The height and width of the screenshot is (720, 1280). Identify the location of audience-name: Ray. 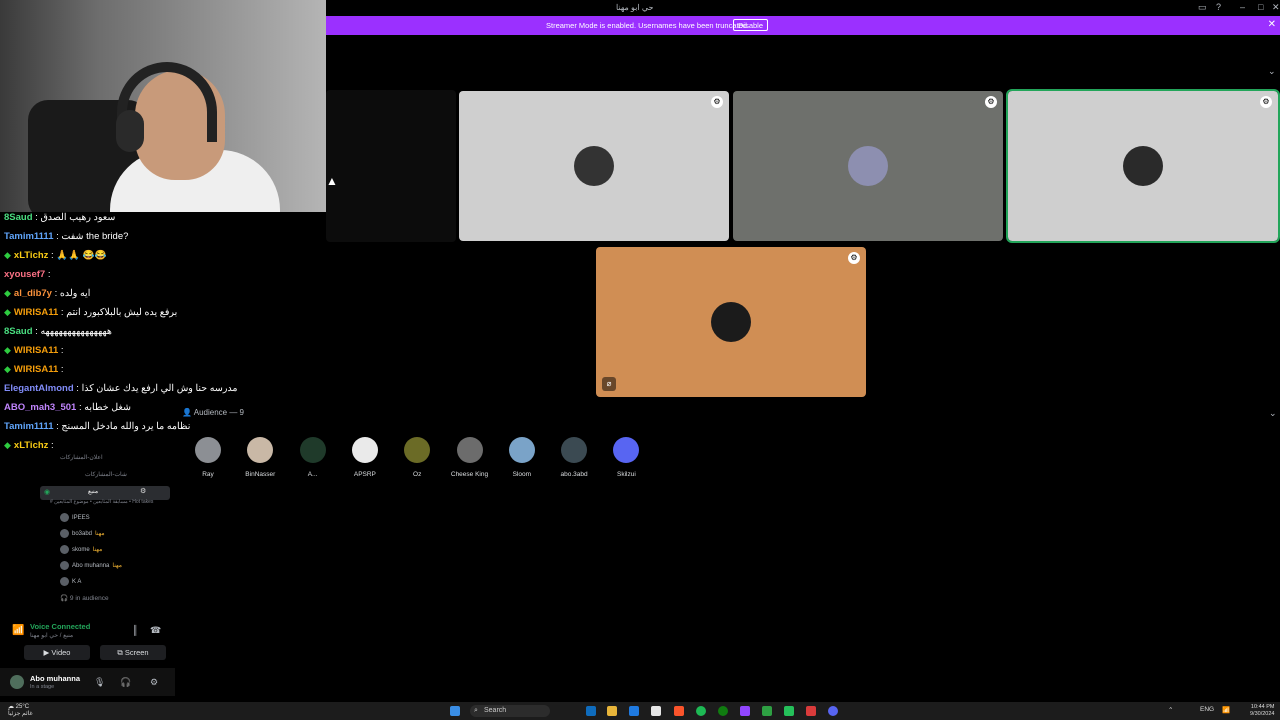
(208, 474).